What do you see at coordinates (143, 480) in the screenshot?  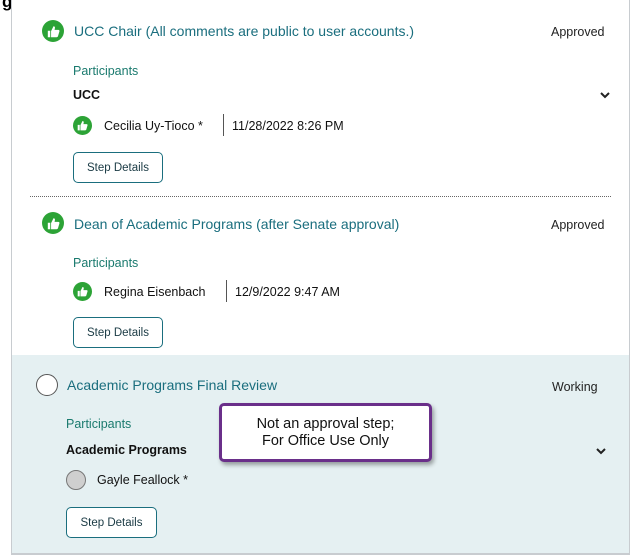 I see `participant-name: Gayle Feallock *` at bounding box center [143, 480].